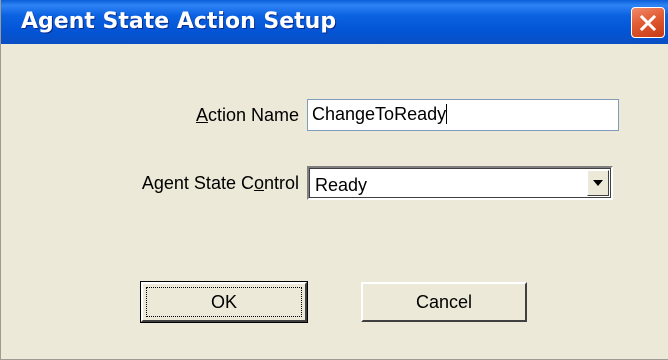  I want to click on action-name-label: Action Name, so click(247, 115).